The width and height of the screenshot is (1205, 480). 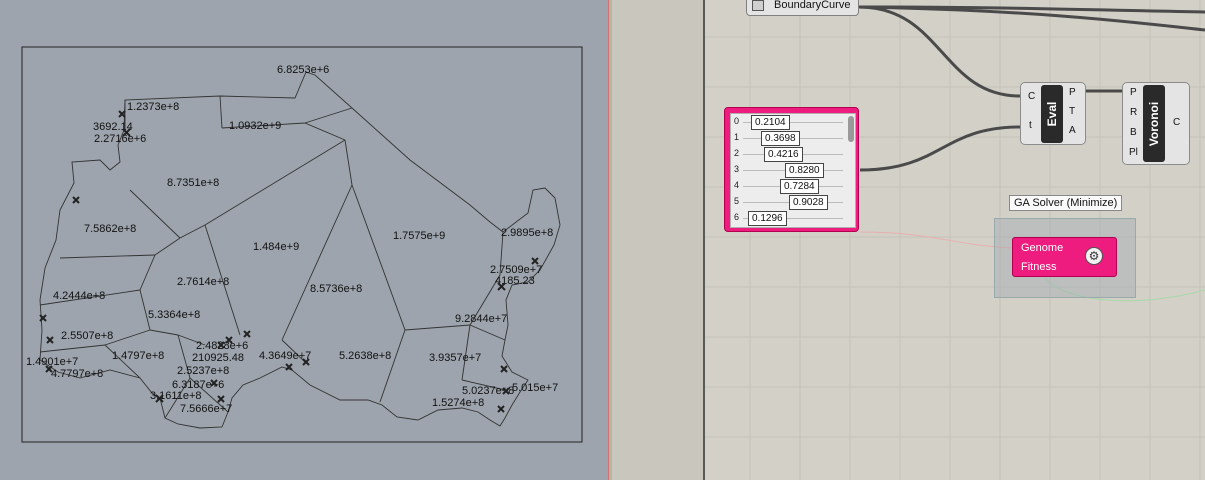 What do you see at coordinates (110, 229) in the screenshot?
I see `cell-label: 7.5862e+8` at bounding box center [110, 229].